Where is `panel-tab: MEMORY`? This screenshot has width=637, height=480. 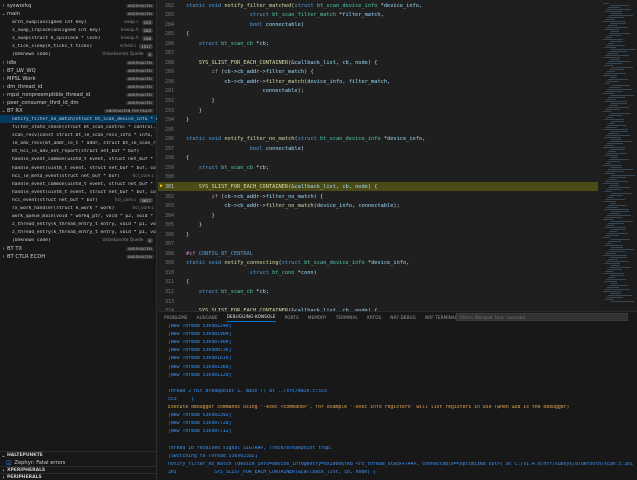
panel-tab: MEMORY is located at coordinates (317, 317).